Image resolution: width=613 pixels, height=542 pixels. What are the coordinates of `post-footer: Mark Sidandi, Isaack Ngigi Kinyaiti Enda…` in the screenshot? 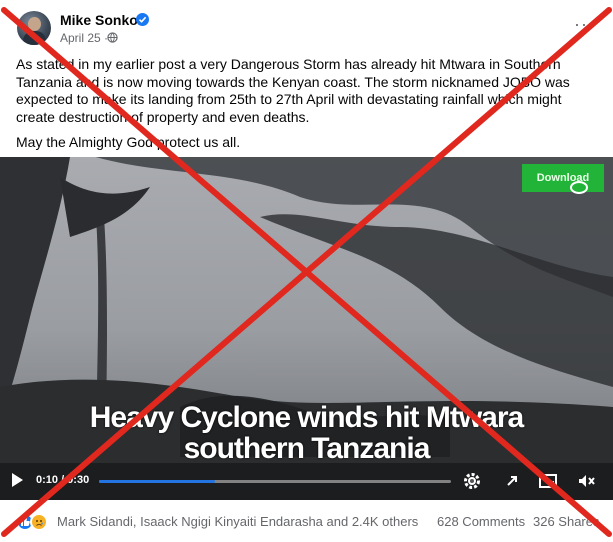 It's located at (306, 521).